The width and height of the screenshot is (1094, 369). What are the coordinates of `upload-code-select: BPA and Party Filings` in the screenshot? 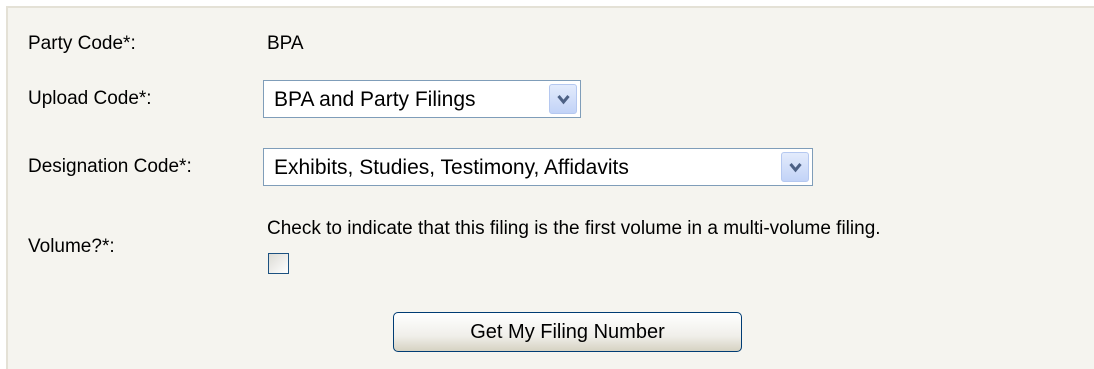 It's located at (422, 99).